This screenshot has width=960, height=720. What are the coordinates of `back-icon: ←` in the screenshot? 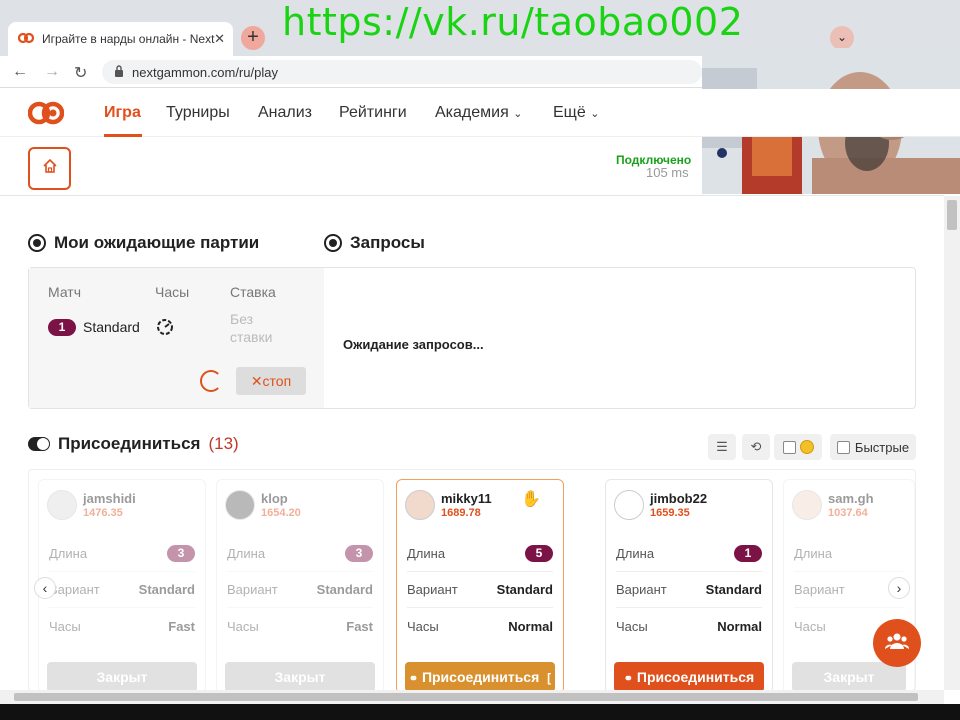 It's located at (20, 72).